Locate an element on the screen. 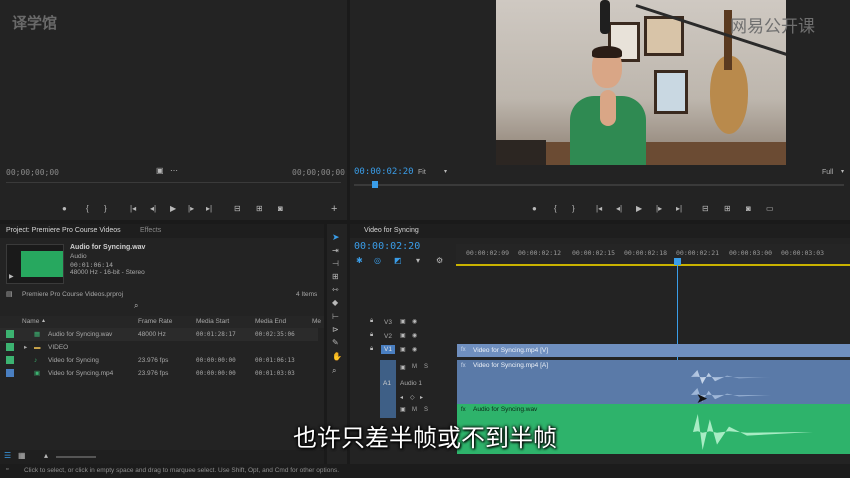 The height and width of the screenshot is (478, 850). zoom-slider is located at coordinates (76, 457).